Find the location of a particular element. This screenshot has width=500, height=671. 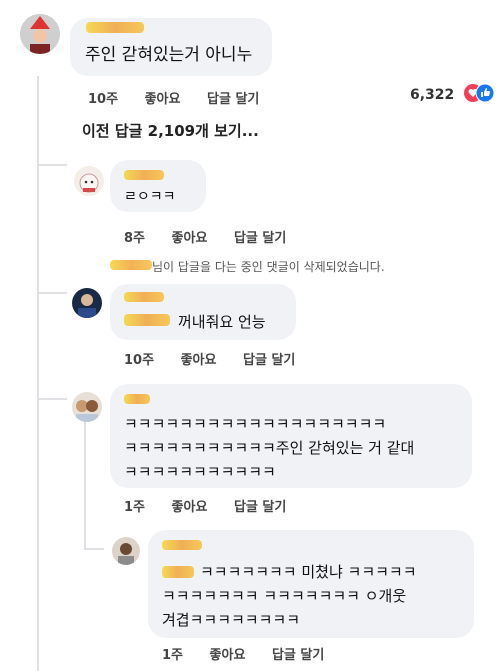

deleted-notice: 님이 답글을 다는 중인 댓글이 삭제되었습니다. is located at coordinates (268, 267).